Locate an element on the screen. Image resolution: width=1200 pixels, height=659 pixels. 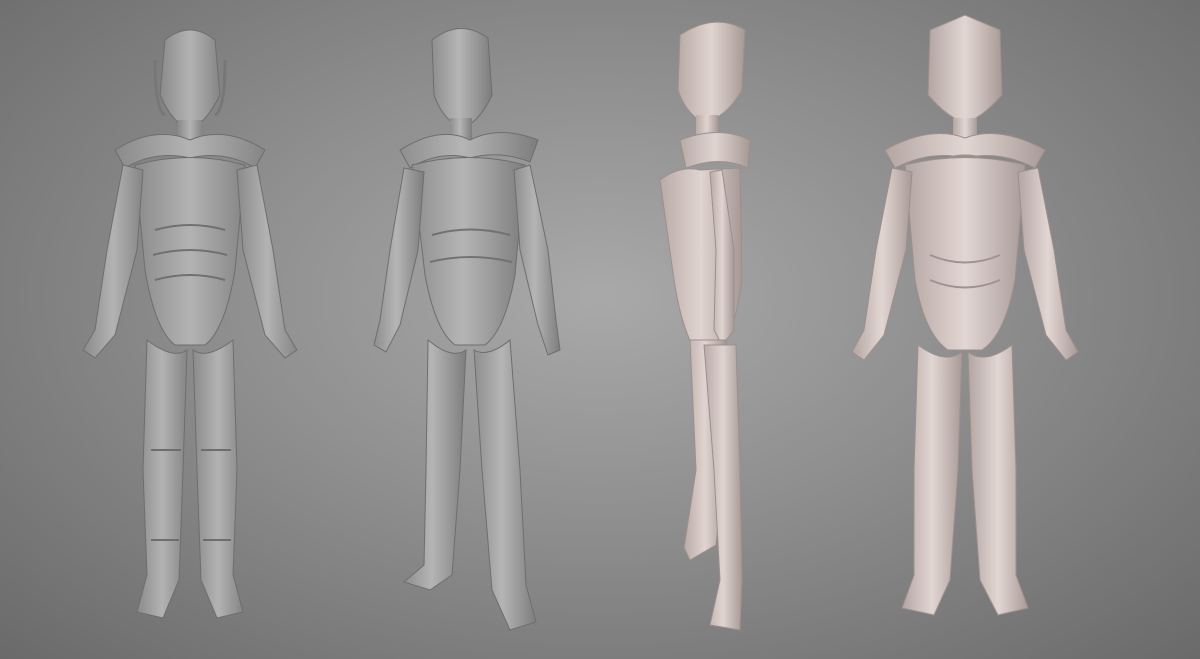
side-silhouette is located at coordinates (705, 326).